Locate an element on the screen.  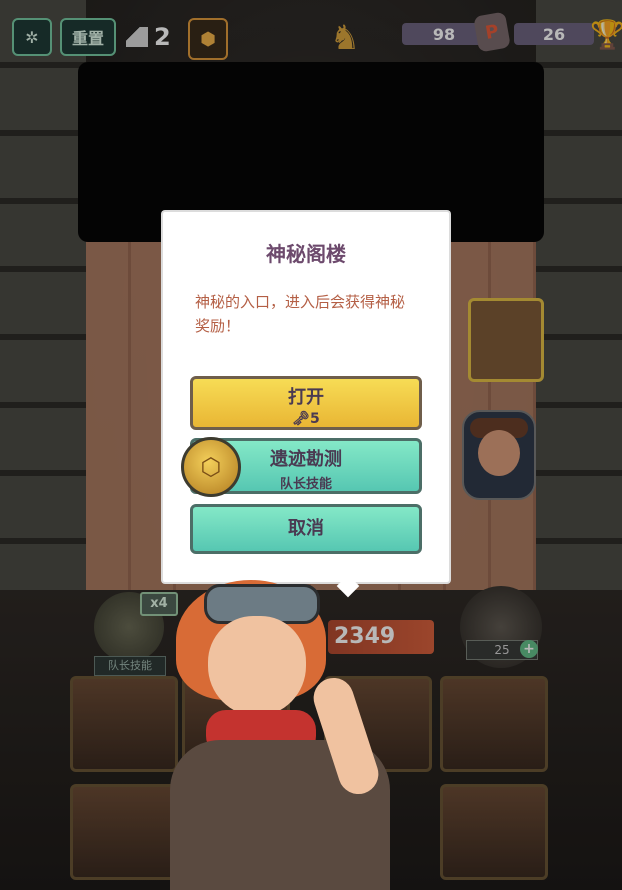
open-button: 打开 🗝5 is located at coordinates (306, 403).